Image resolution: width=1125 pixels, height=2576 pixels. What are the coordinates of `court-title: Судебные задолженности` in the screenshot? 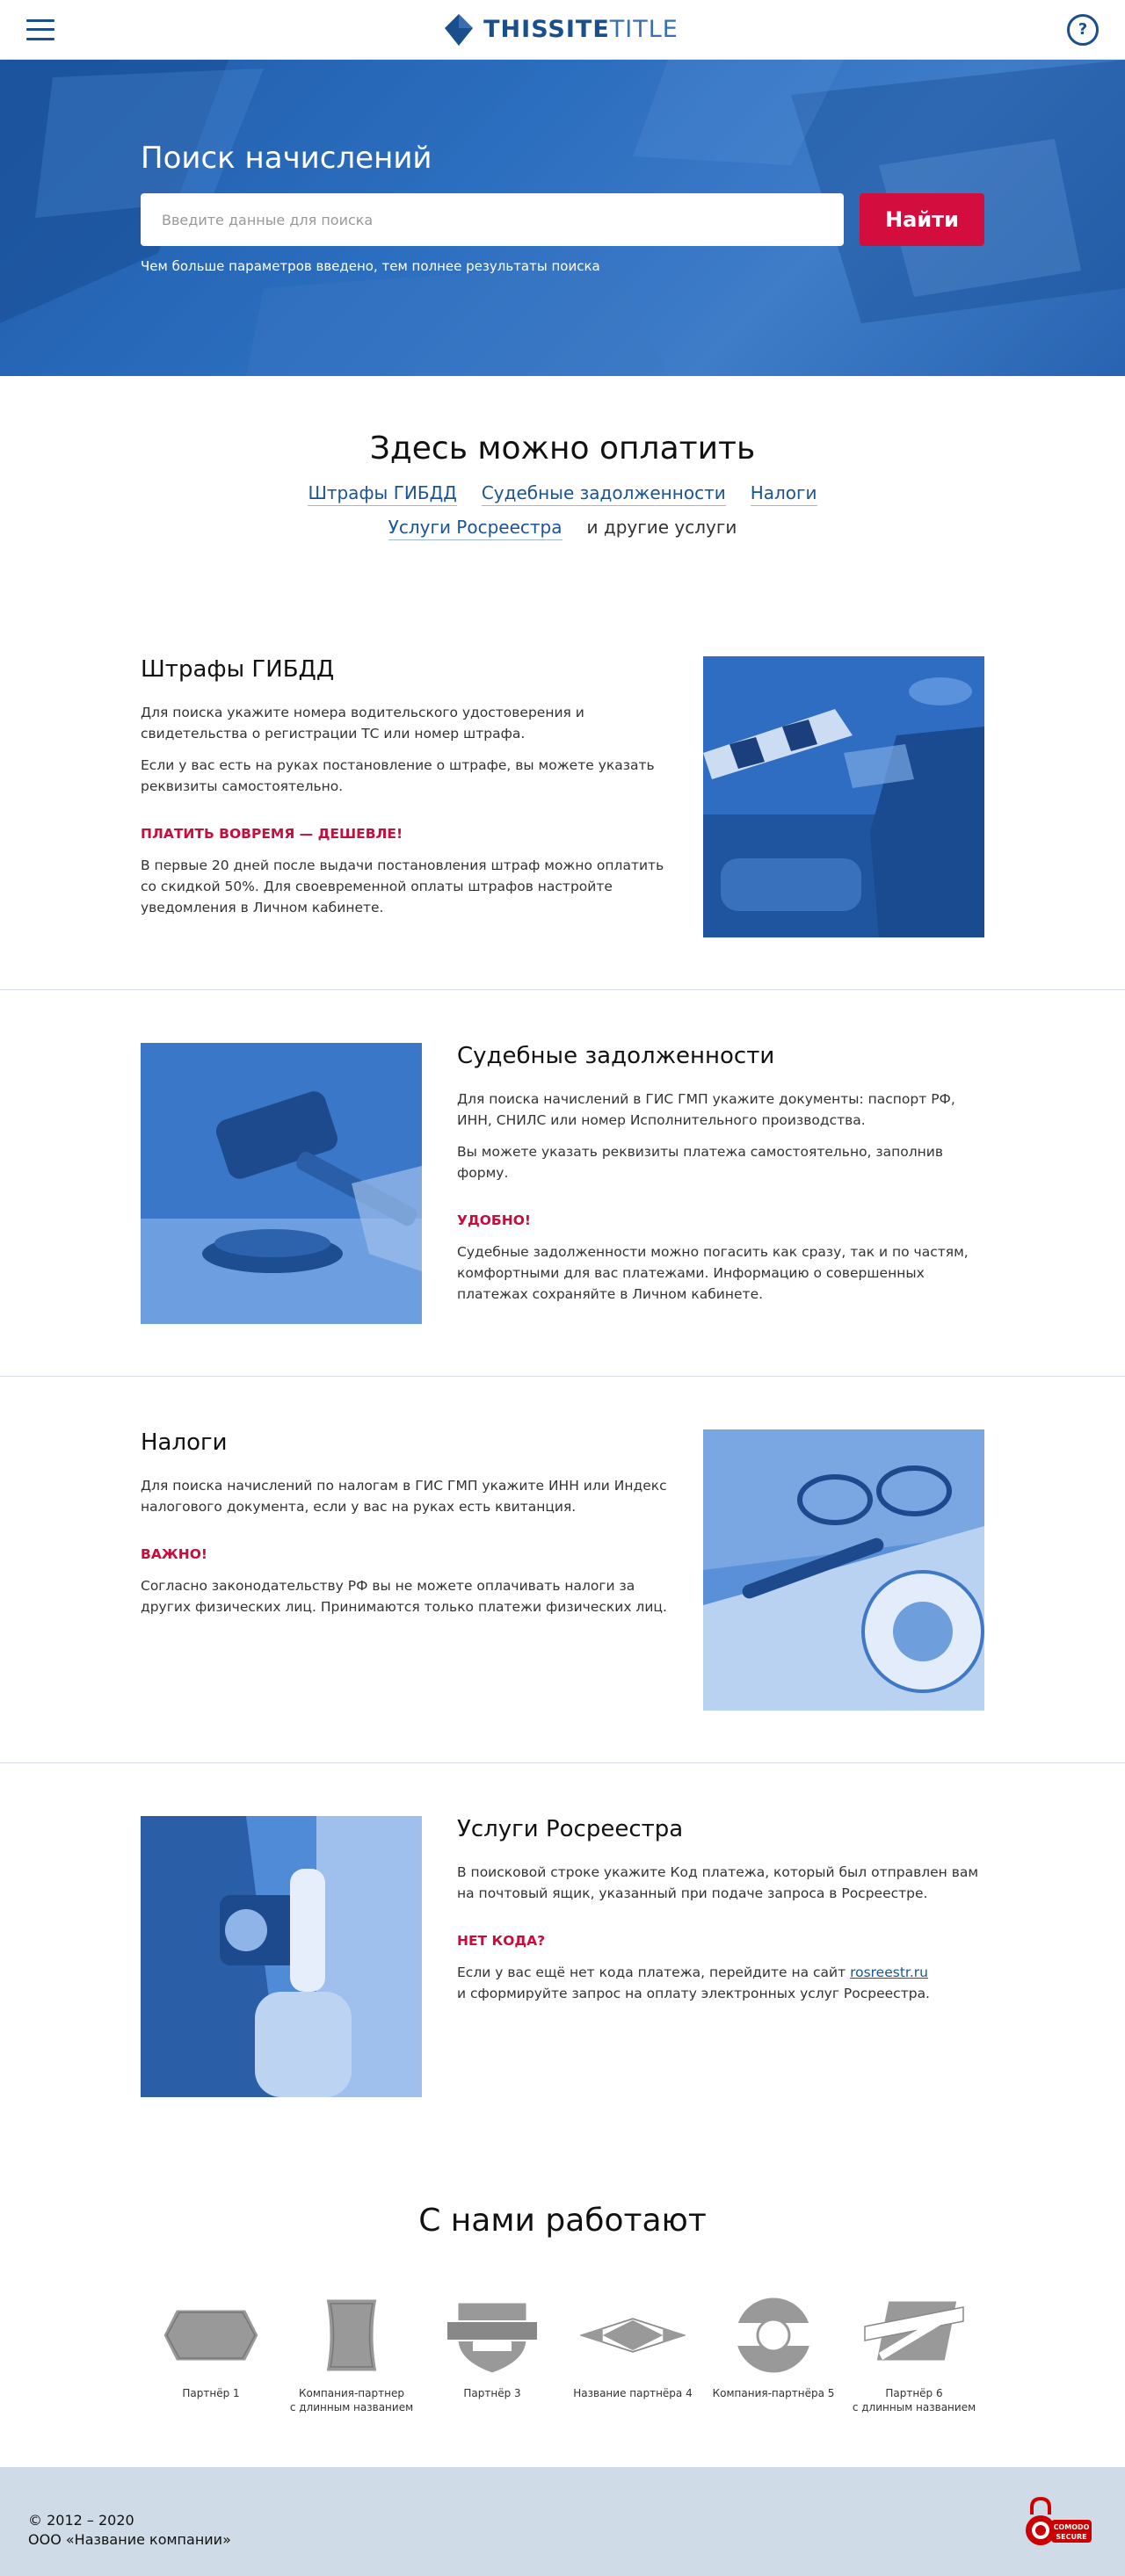 It's located at (616, 1056).